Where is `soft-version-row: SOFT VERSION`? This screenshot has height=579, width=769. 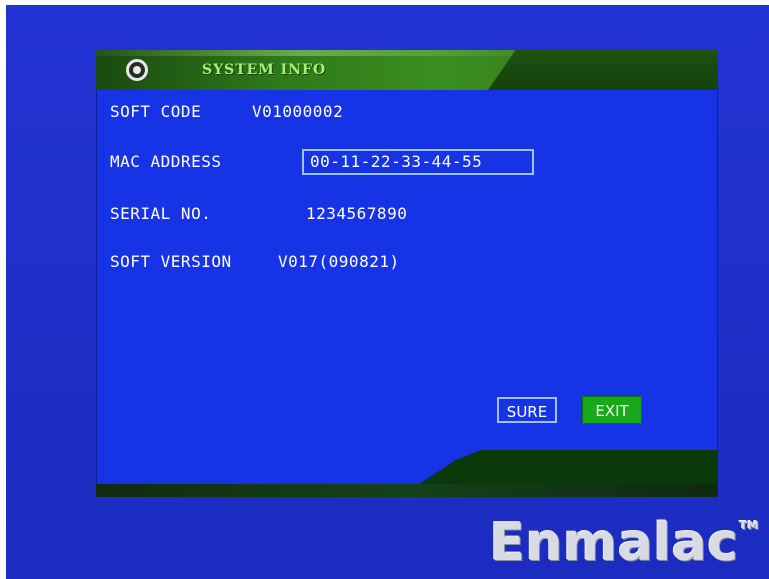
soft-version-row: SOFT VERSION is located at coordinates (171, 261).